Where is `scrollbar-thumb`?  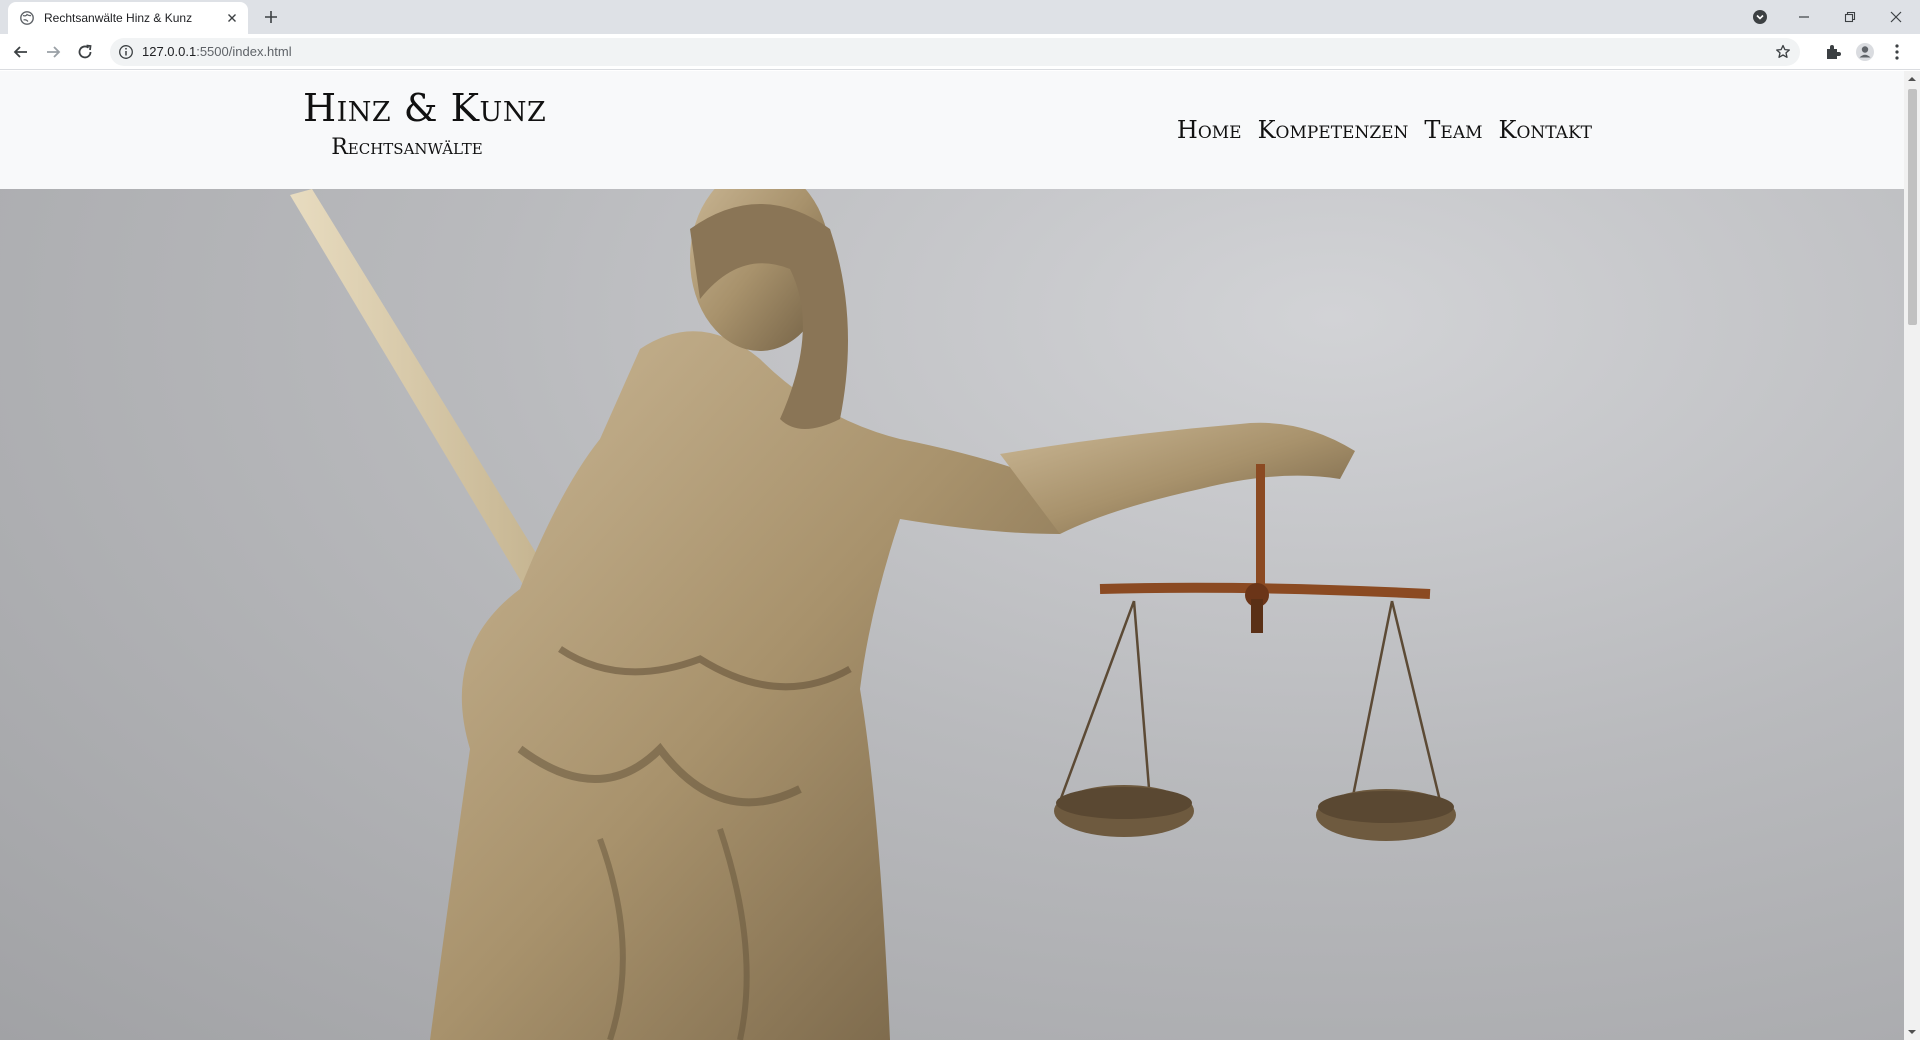
scrollbar-thumb is located at coordinates (1912, 207).